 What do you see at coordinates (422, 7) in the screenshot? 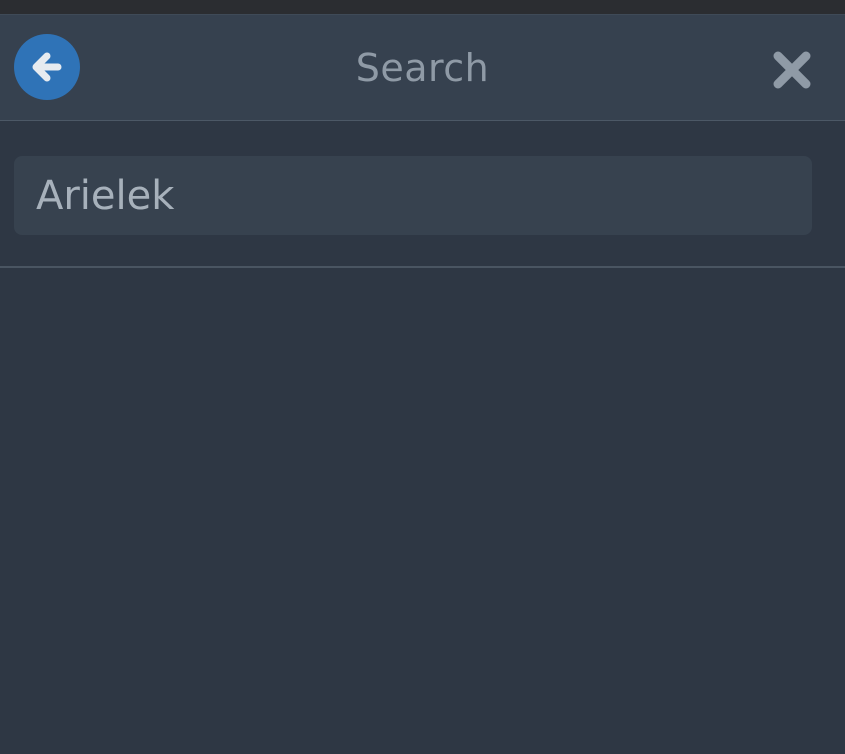
I see `status-bar` at bounding box center [422, 7].